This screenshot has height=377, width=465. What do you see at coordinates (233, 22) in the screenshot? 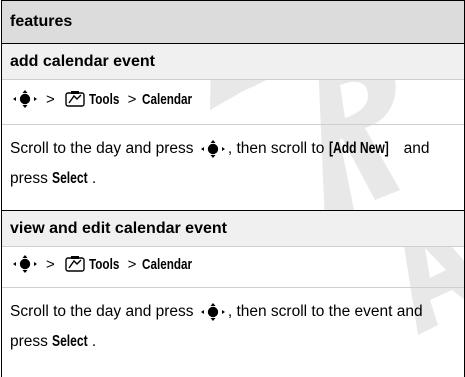
I see `table-header: features` at bounding box center [233, 22].